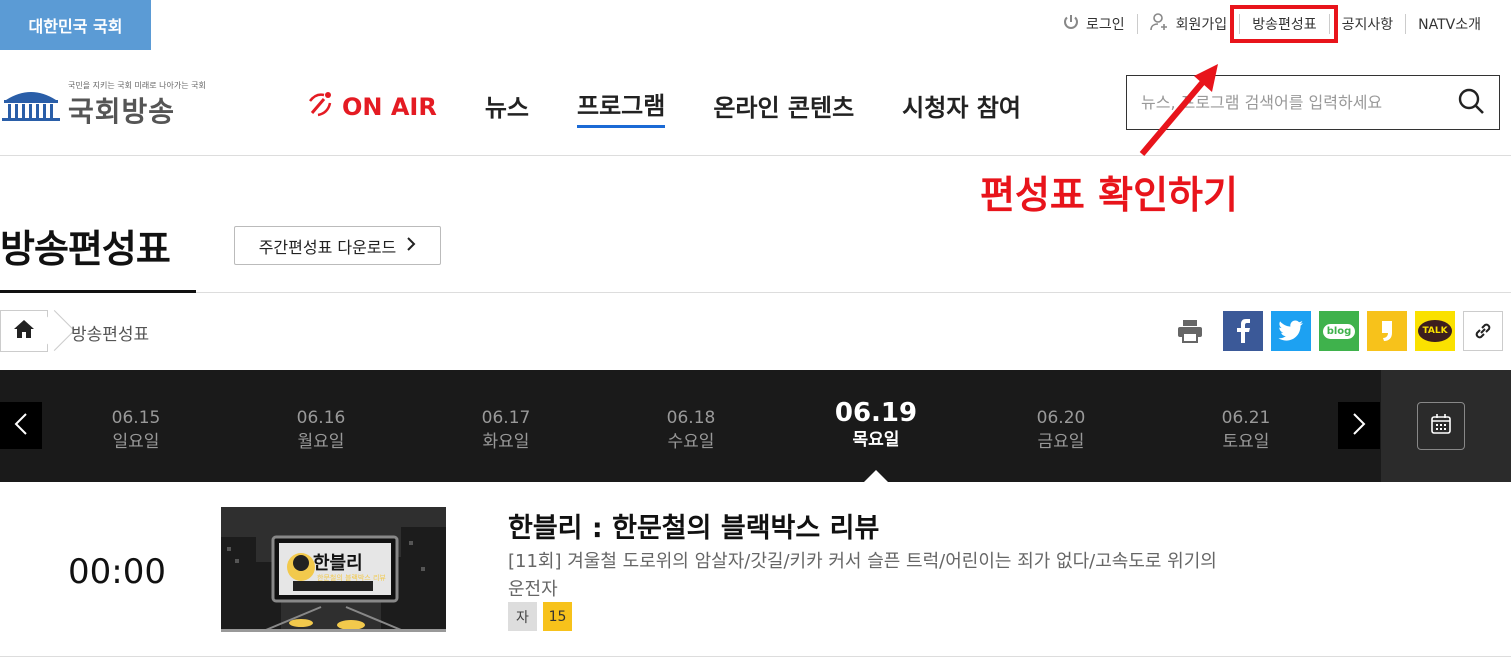 Image resolution: width=1511 pixels, height=667 pixels. What do you see at coordinates (24, 331) in the screenshot?
I see `home-icon` at bounding box center [24, 331].